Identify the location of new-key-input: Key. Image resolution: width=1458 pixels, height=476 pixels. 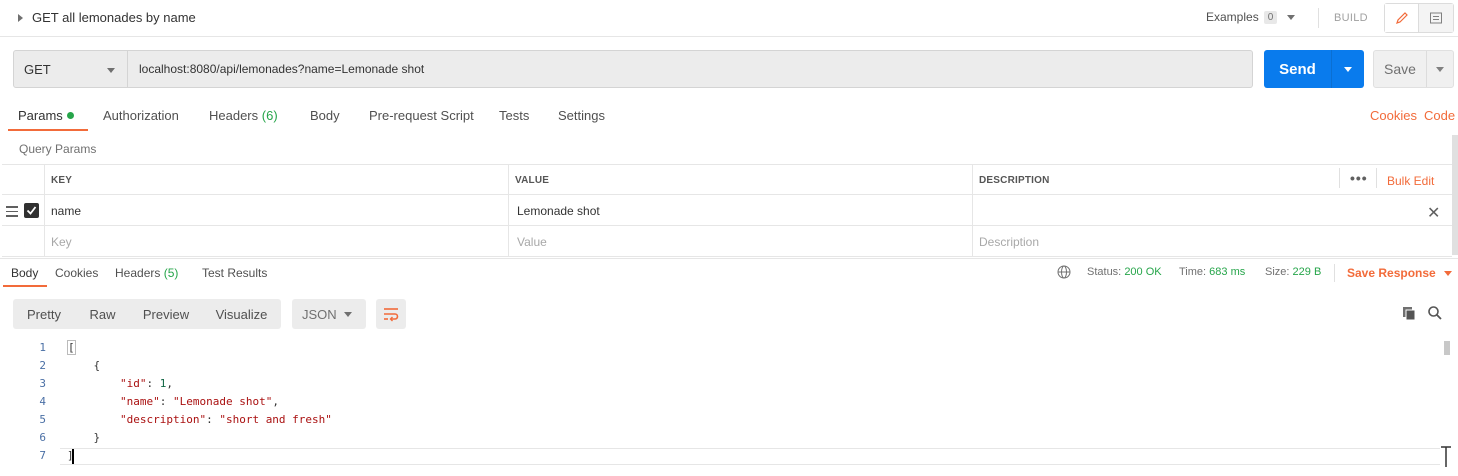
(276, 241).